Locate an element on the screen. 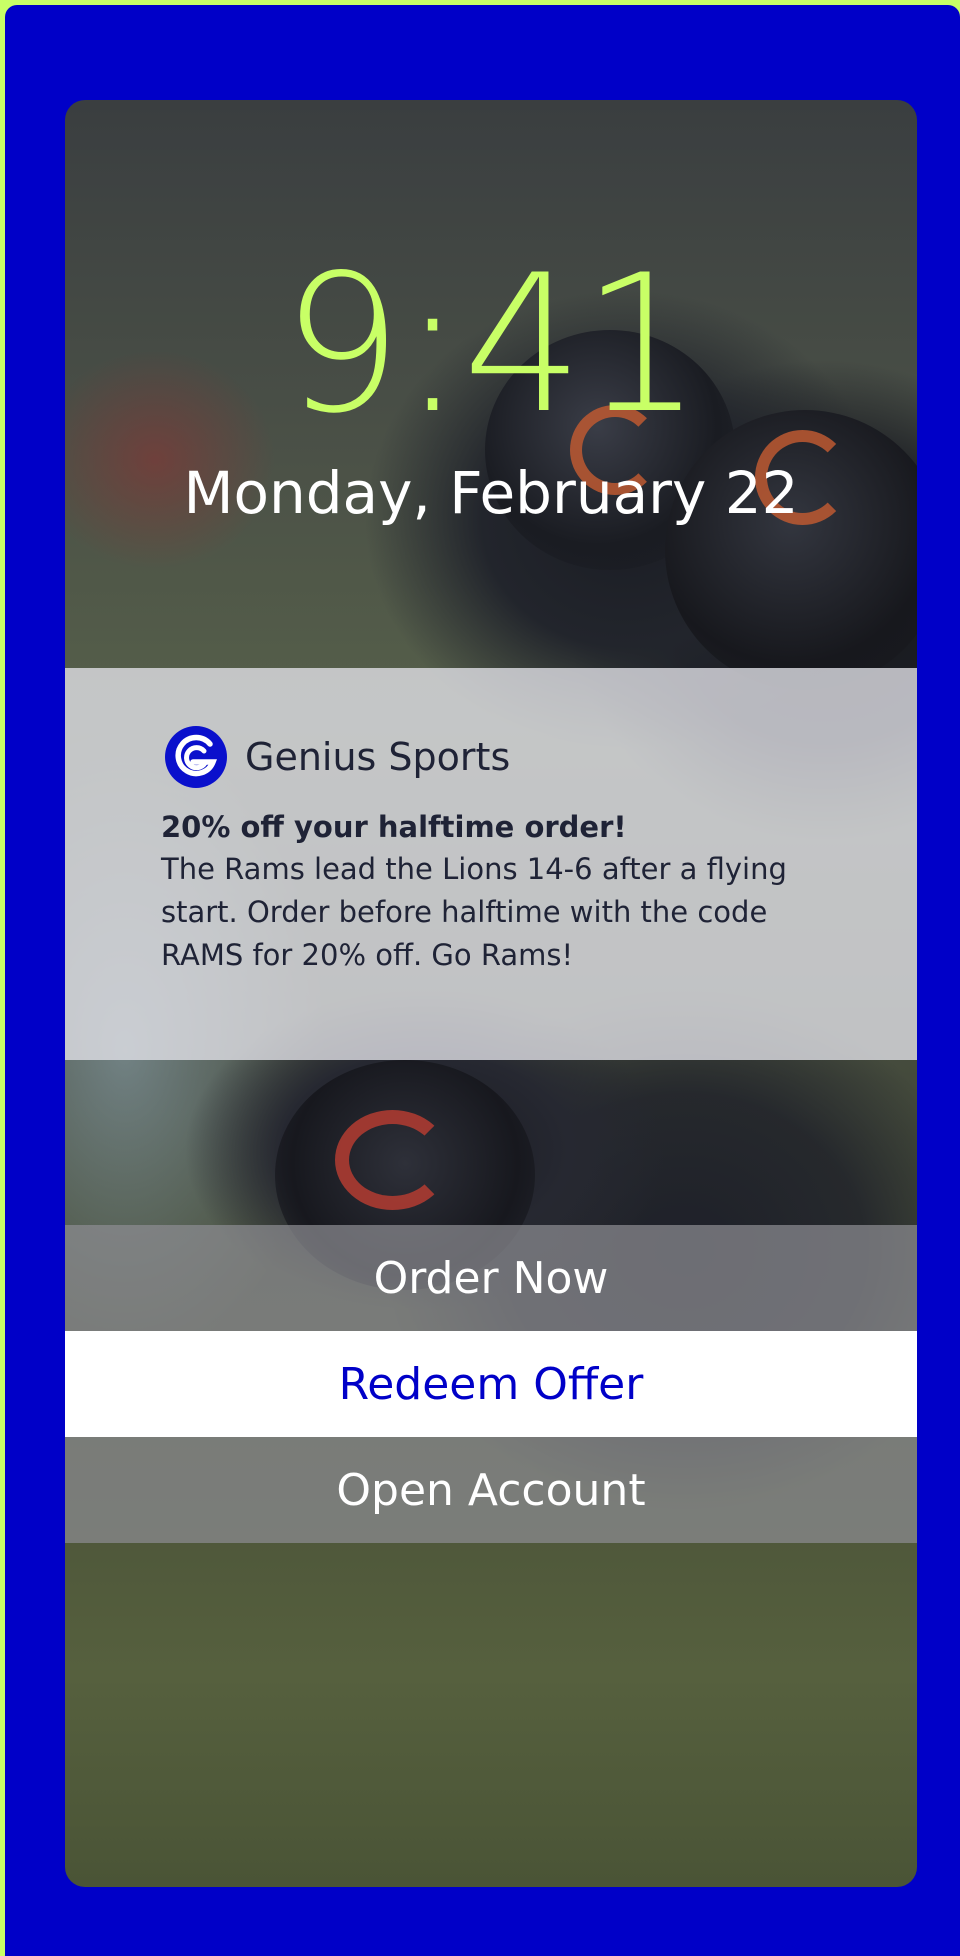 The height and width of the screenshot is (1956, 960). redeem-offer-button: Redeem Offer is located at coordinates (491, 1384).